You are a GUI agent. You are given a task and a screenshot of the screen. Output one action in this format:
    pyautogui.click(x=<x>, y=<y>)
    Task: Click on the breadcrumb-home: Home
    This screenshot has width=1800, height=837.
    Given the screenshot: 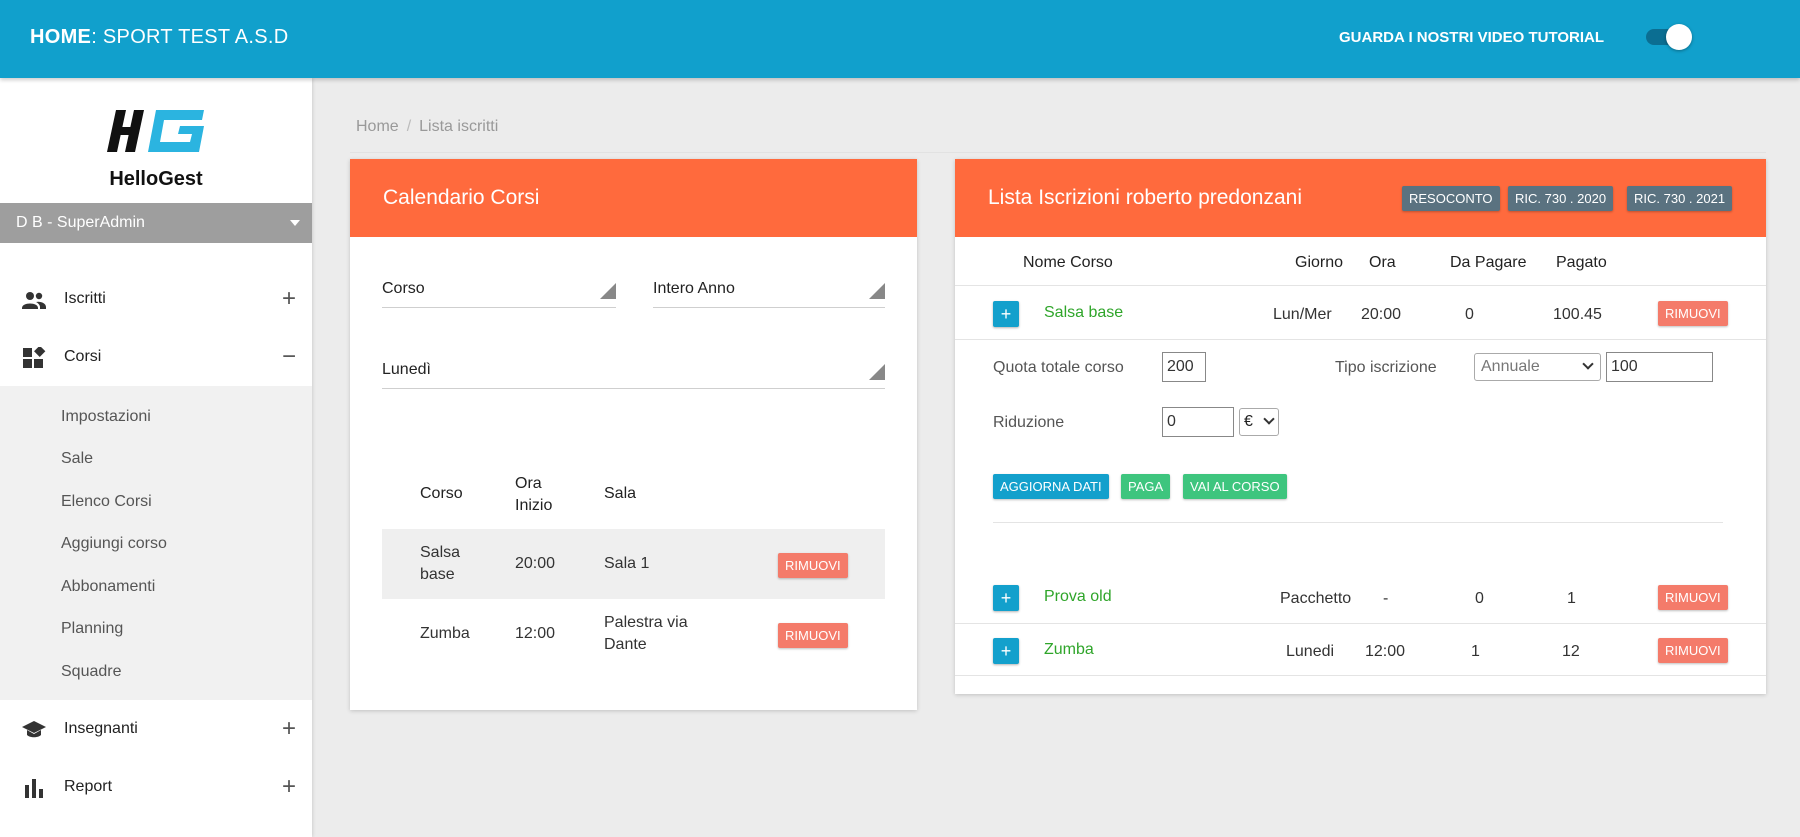 What is the action you would take?
    pyautogui.click(x=377, y=126)
    